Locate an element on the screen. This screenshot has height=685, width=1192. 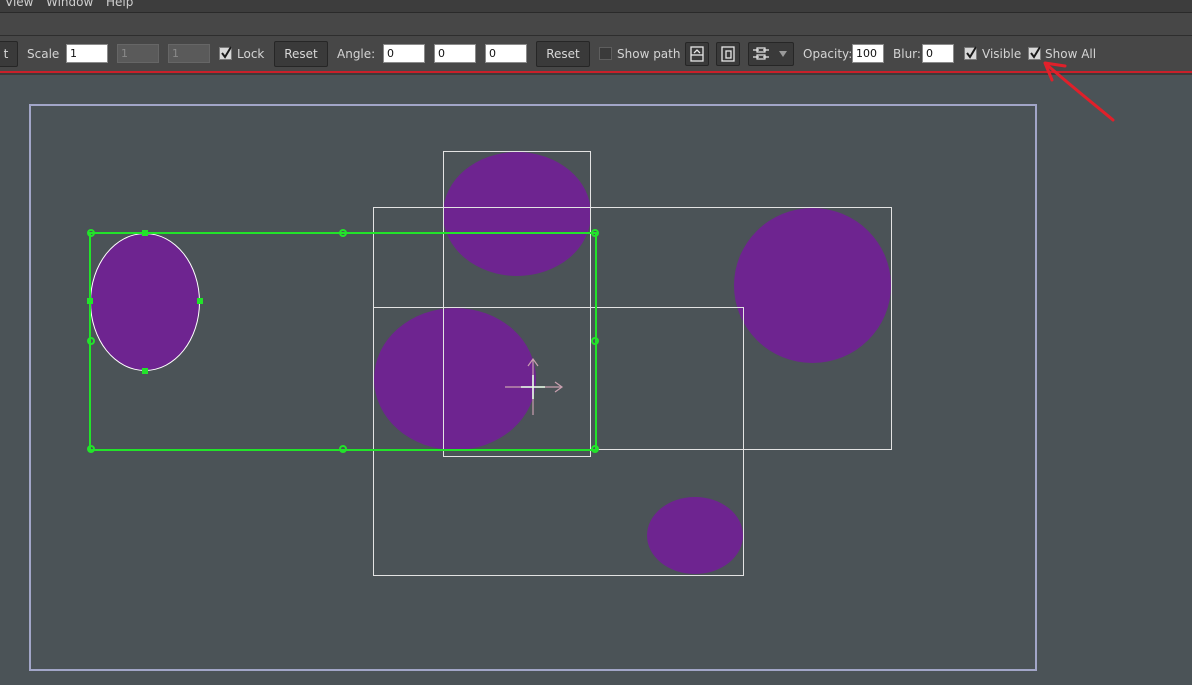
opacity-input is located at coordinates (868, 53).